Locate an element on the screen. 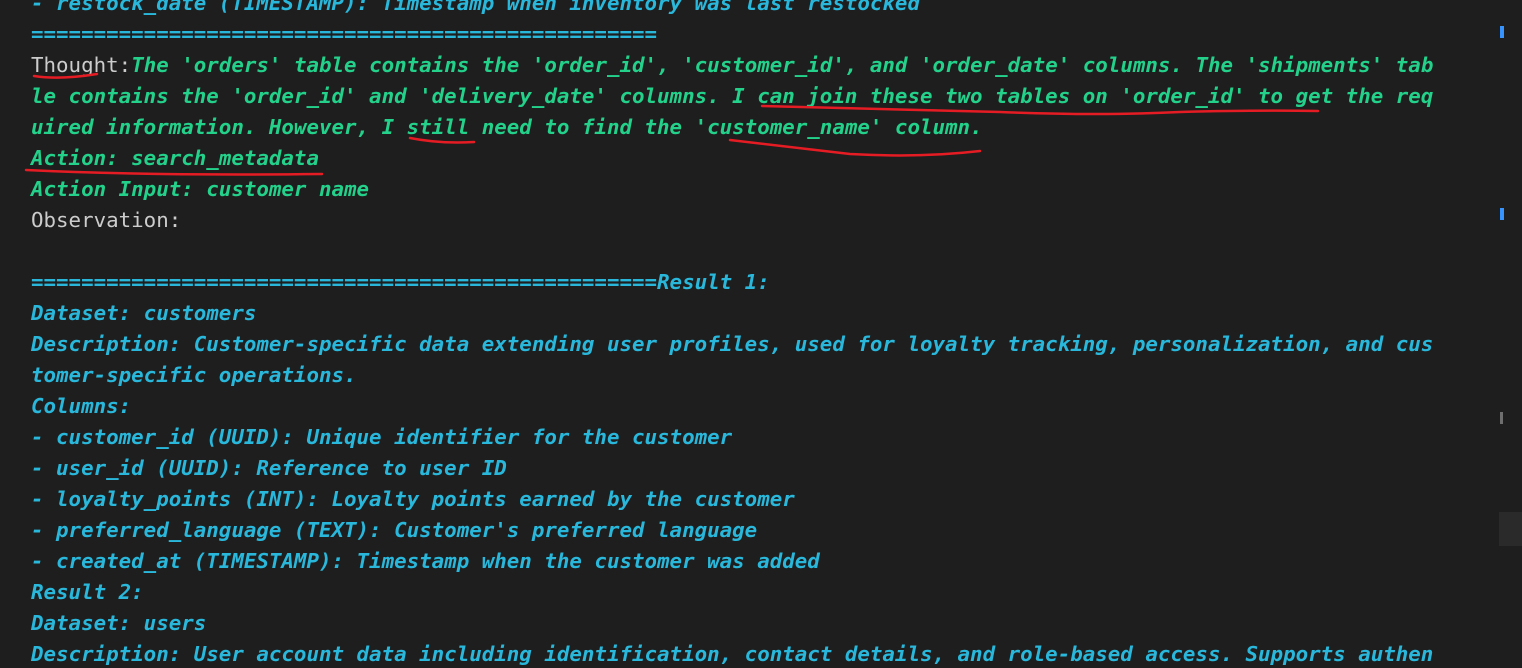  terminal-text: Dataset: customers is located at coordinates (144, 313).